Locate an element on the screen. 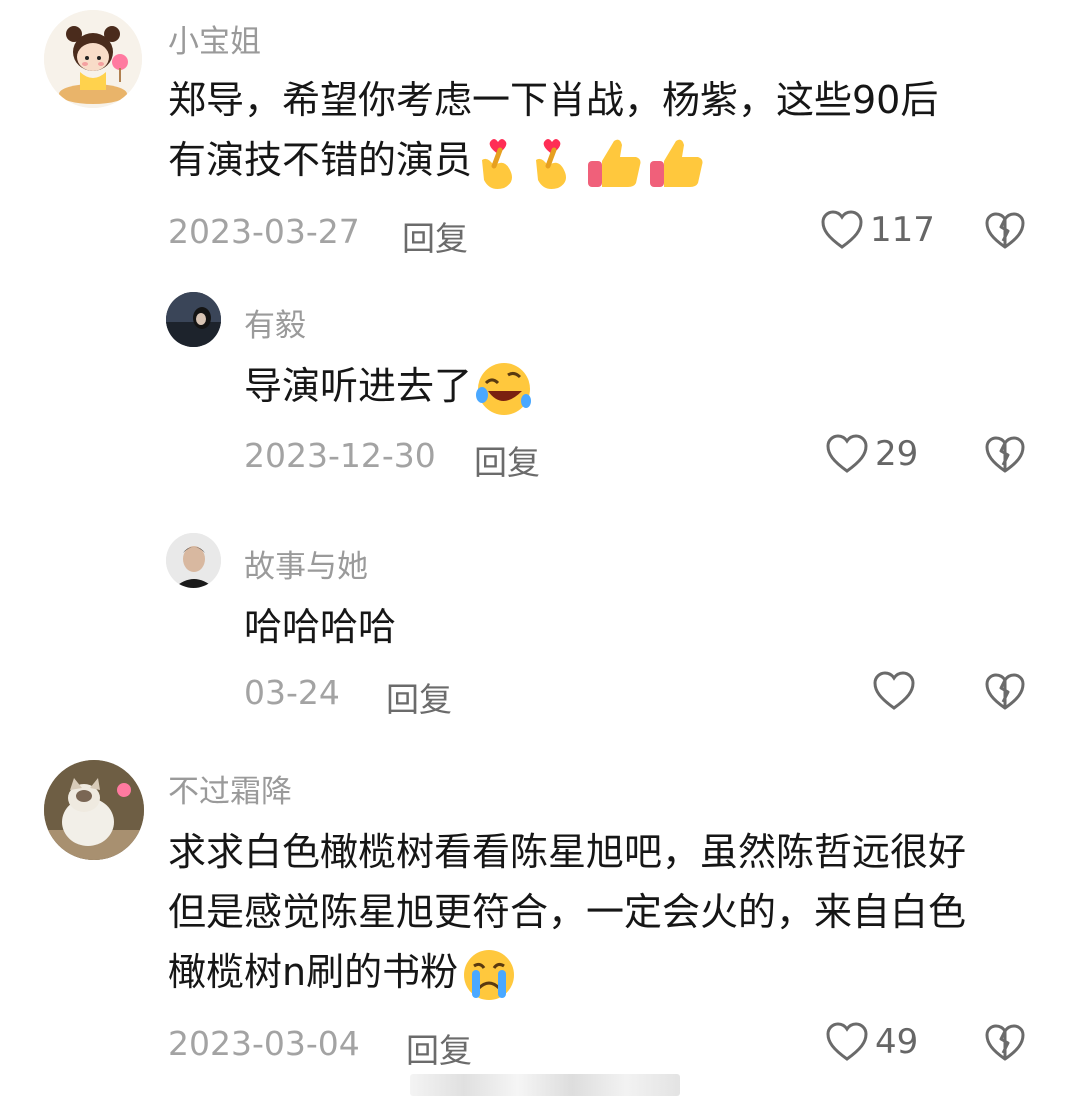 The image size is (1080, 1108). like-button is located at coordinates (897, 691).